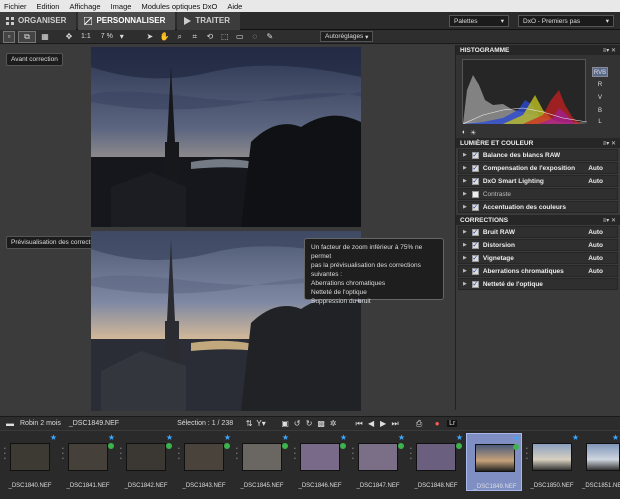  What do you see at coordinates (538, 271) in the screenshot?
I see `correction-row-chromatic-aberration: ▶ ✓ Aberrations chromatiques Auto` at bounding box center [538, 271].